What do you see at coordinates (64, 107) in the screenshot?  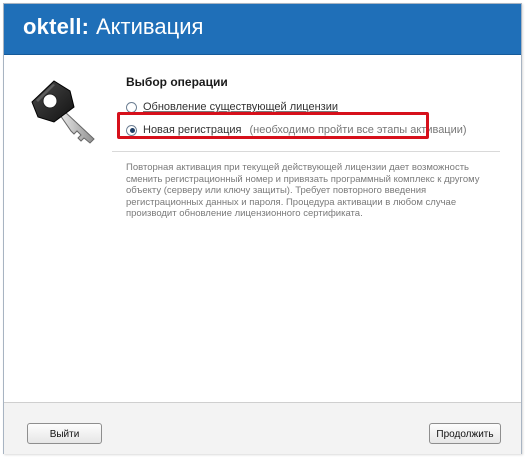 I see `key-icon` at bounding box center [64, 107].